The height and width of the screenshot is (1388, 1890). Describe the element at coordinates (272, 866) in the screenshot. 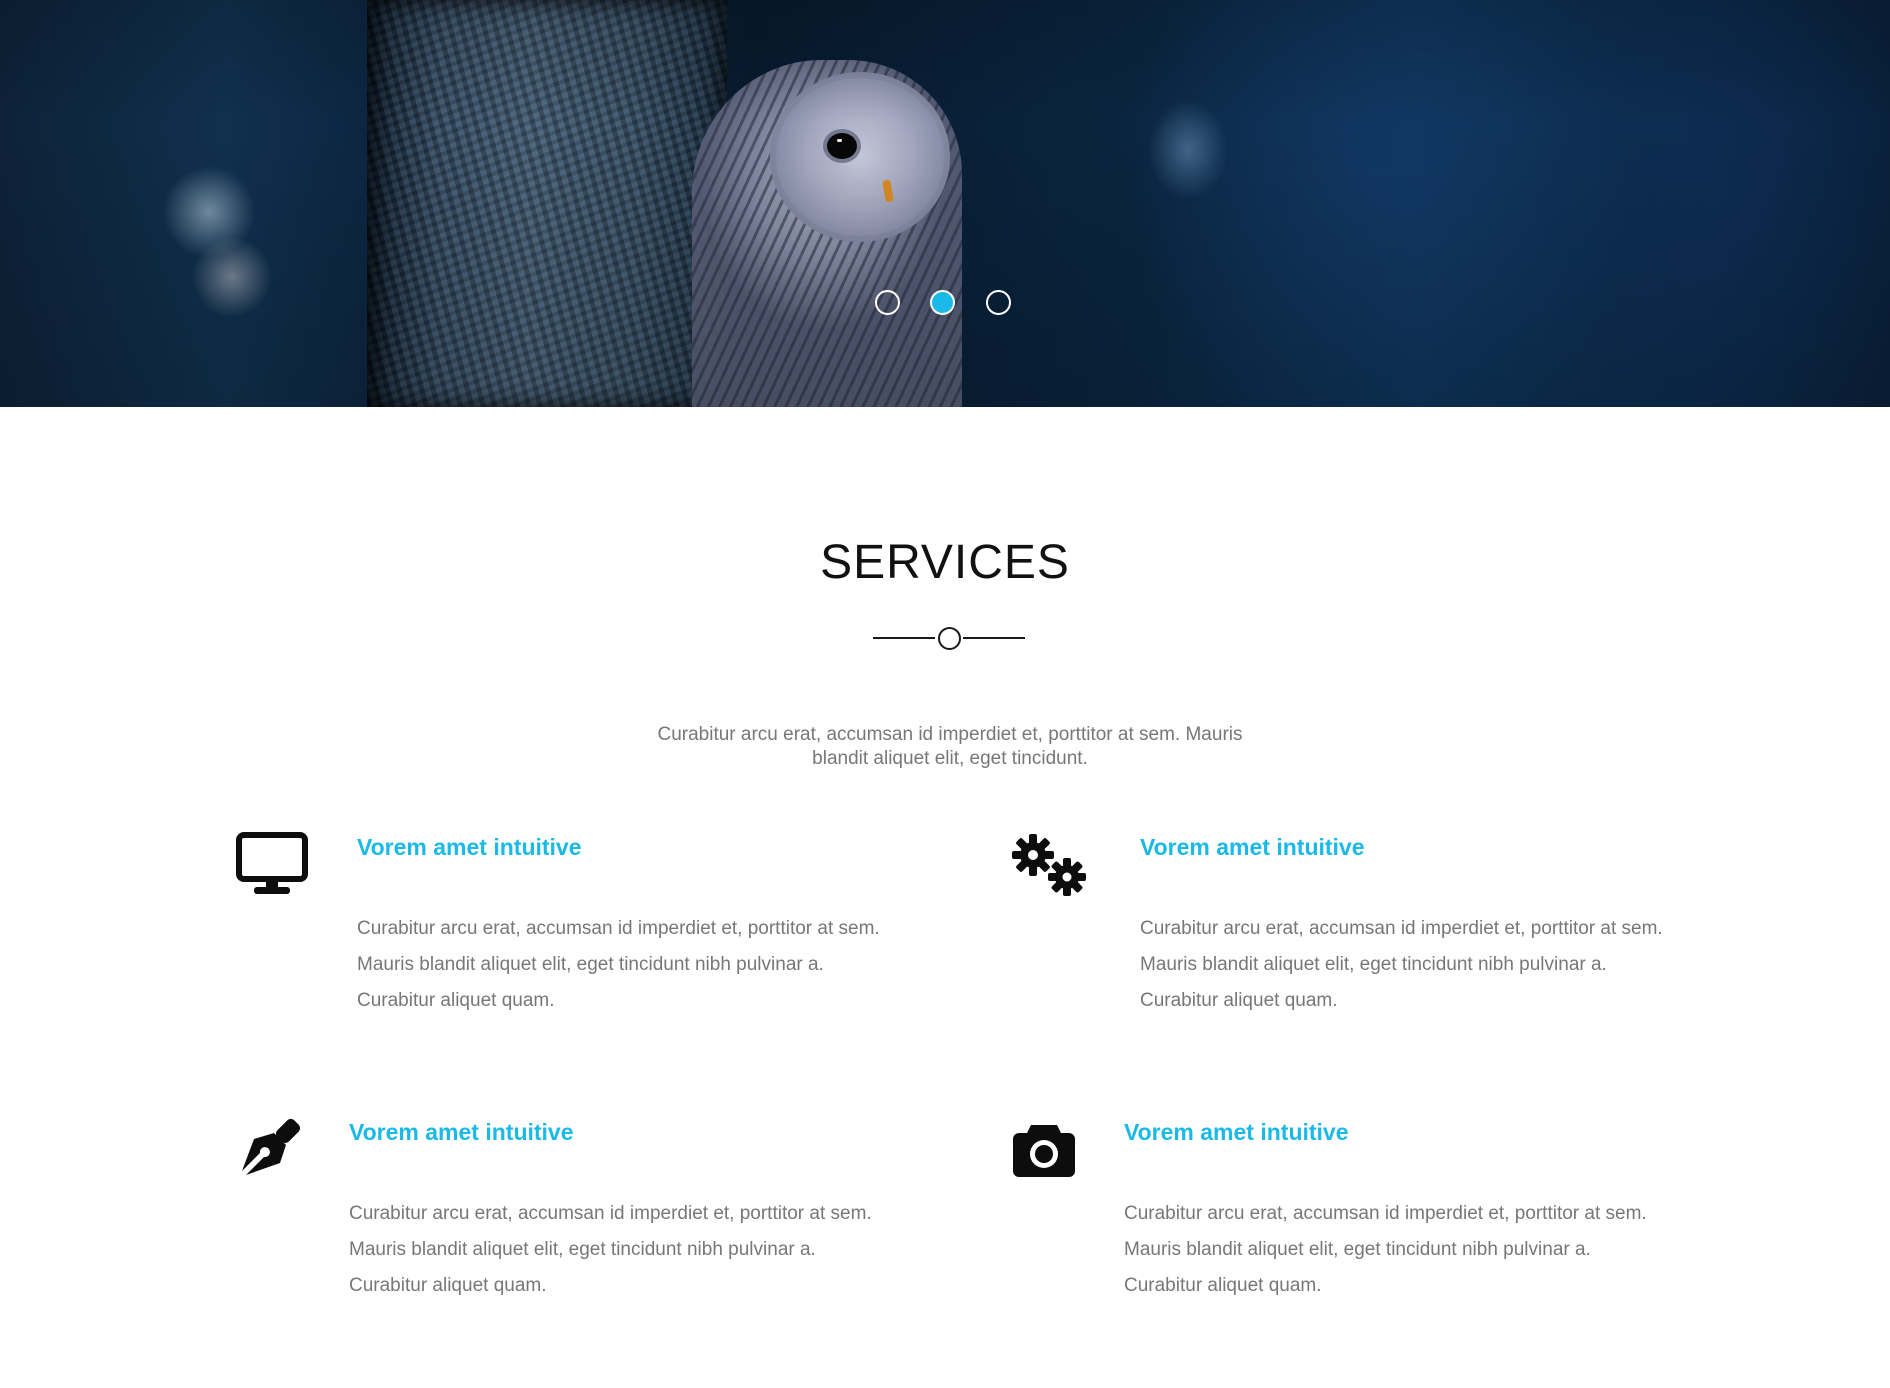

I see `desktop-icon` at that location.